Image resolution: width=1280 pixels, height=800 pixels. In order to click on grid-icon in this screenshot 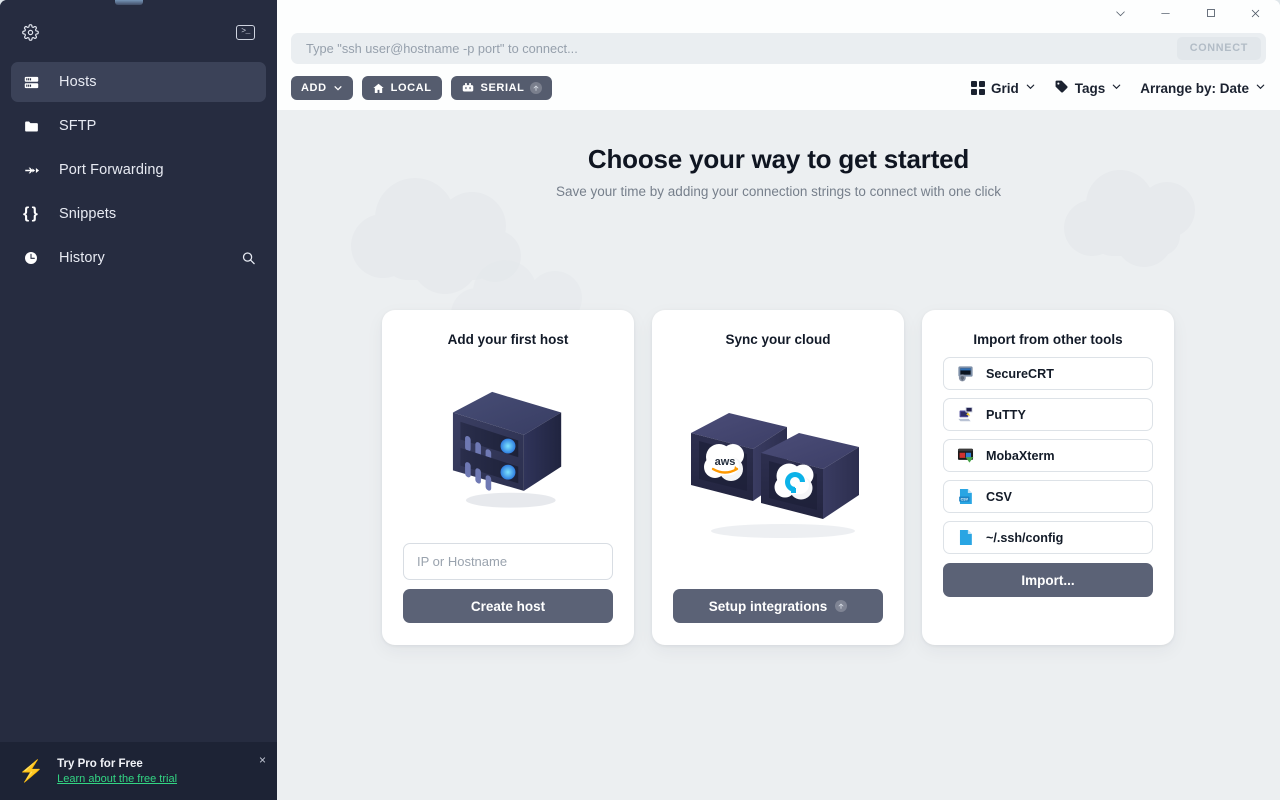, I will do `click(977, 88)`.